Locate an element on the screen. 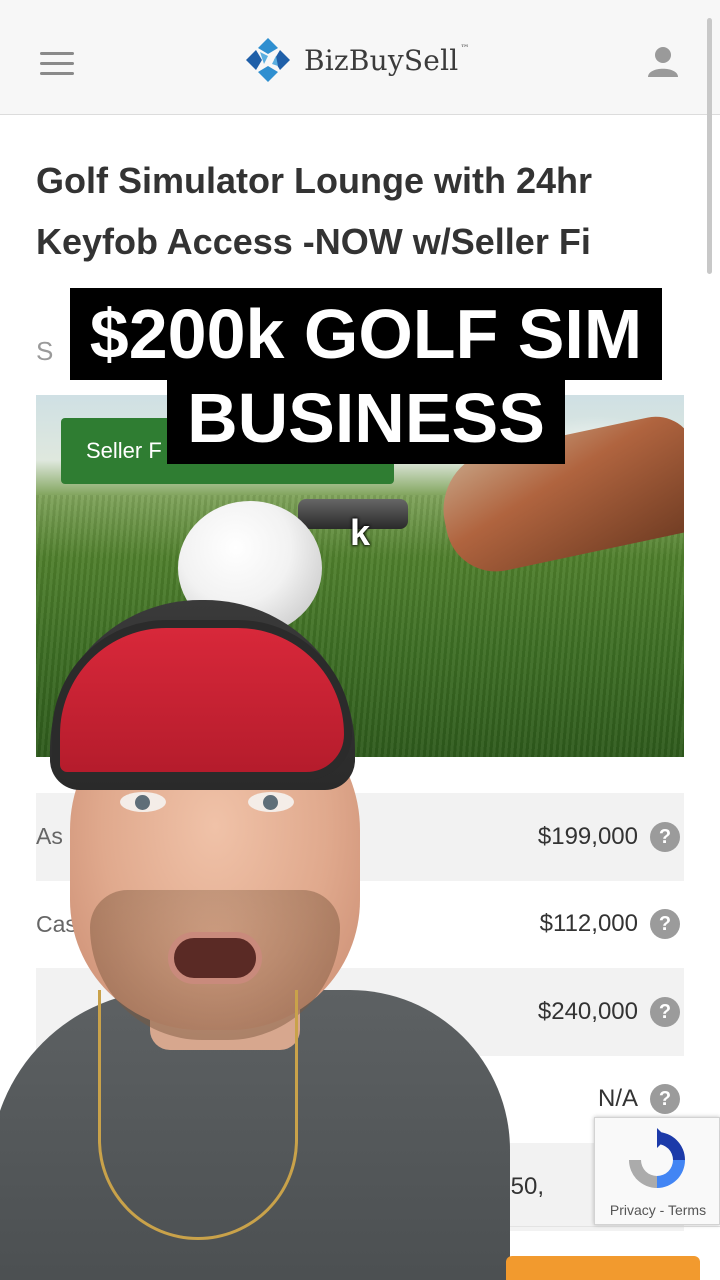  video-caption: $200k GOLF SIM BUSINESS is located at coordinates (366, 376).